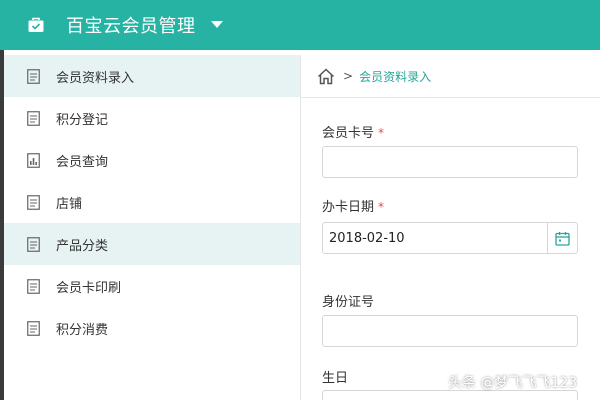 The width and height of the screenshot is (600, 400). Describe the element at coordinates (152, 328) in the screenshot. I see `sidebar-item-points-spend: 积分消费` at that location.